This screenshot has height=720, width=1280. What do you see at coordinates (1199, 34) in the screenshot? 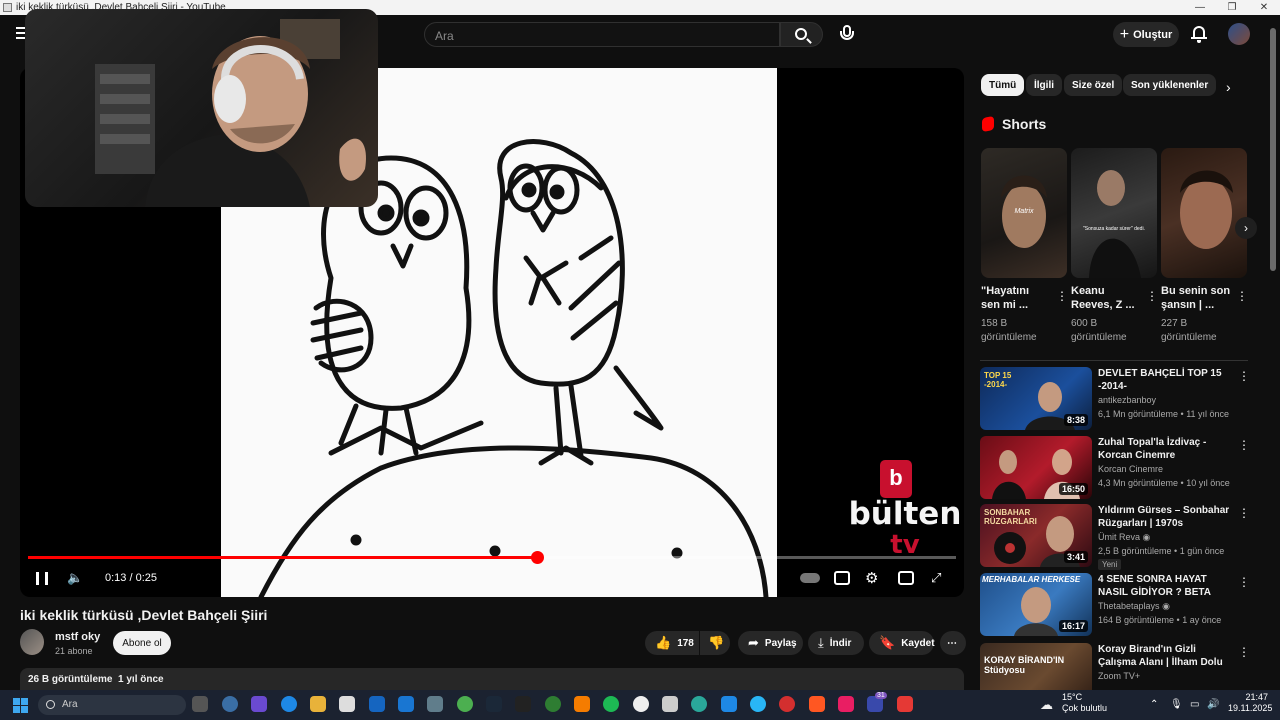
I see `notifications-bell-icon` at bounding box center [1199, 34].